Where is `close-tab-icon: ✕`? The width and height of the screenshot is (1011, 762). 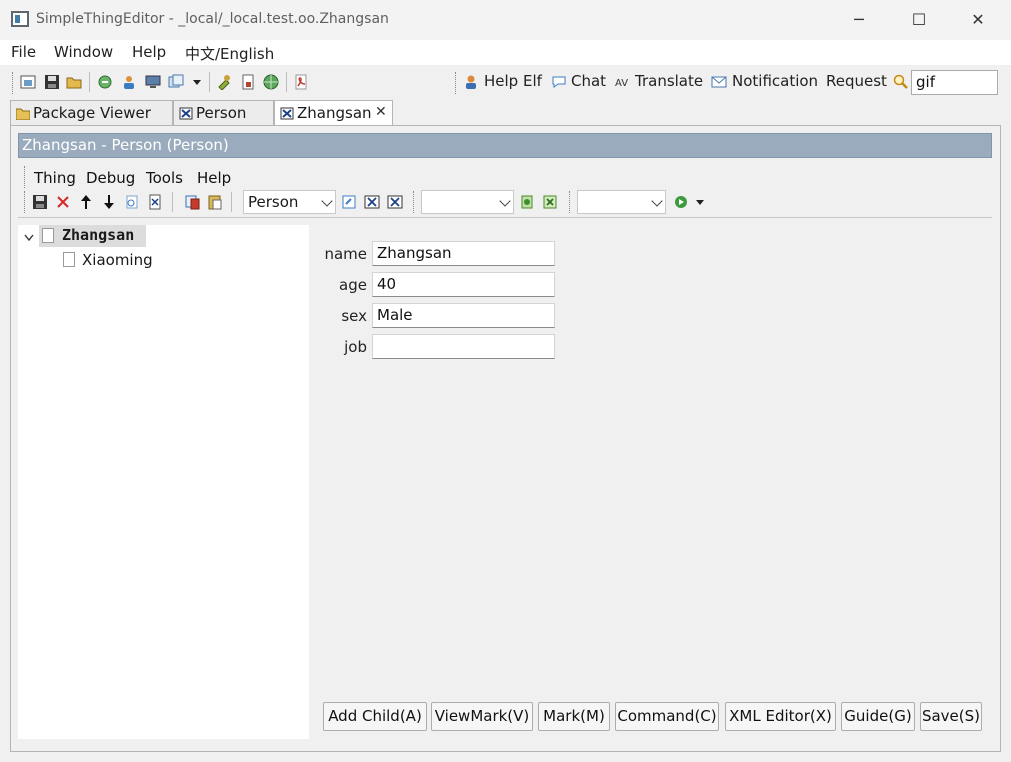 close-tab-icon: ✕ is located at coordinates (381, 112).